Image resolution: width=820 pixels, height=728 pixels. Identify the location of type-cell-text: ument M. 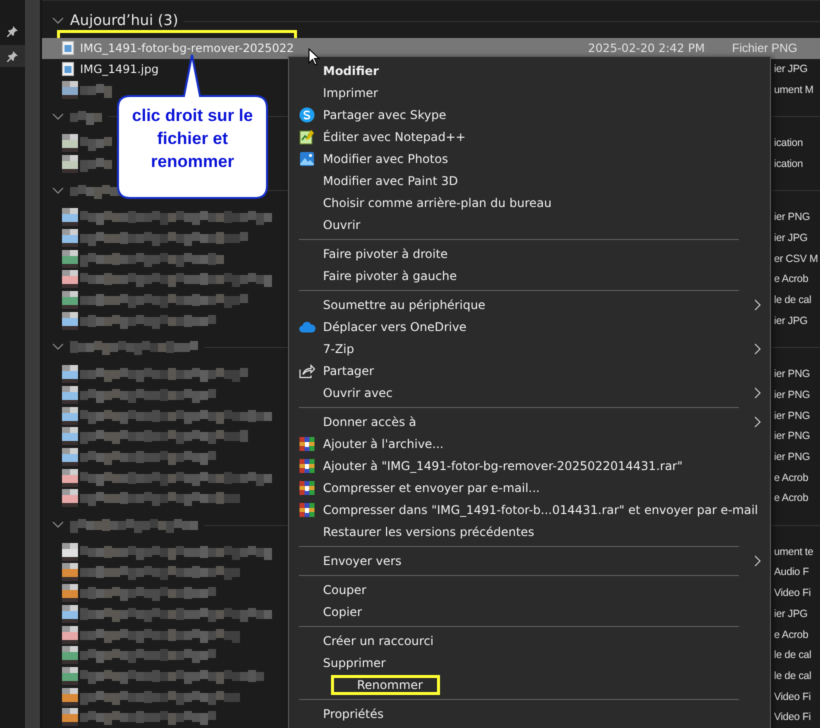
(793, 90).